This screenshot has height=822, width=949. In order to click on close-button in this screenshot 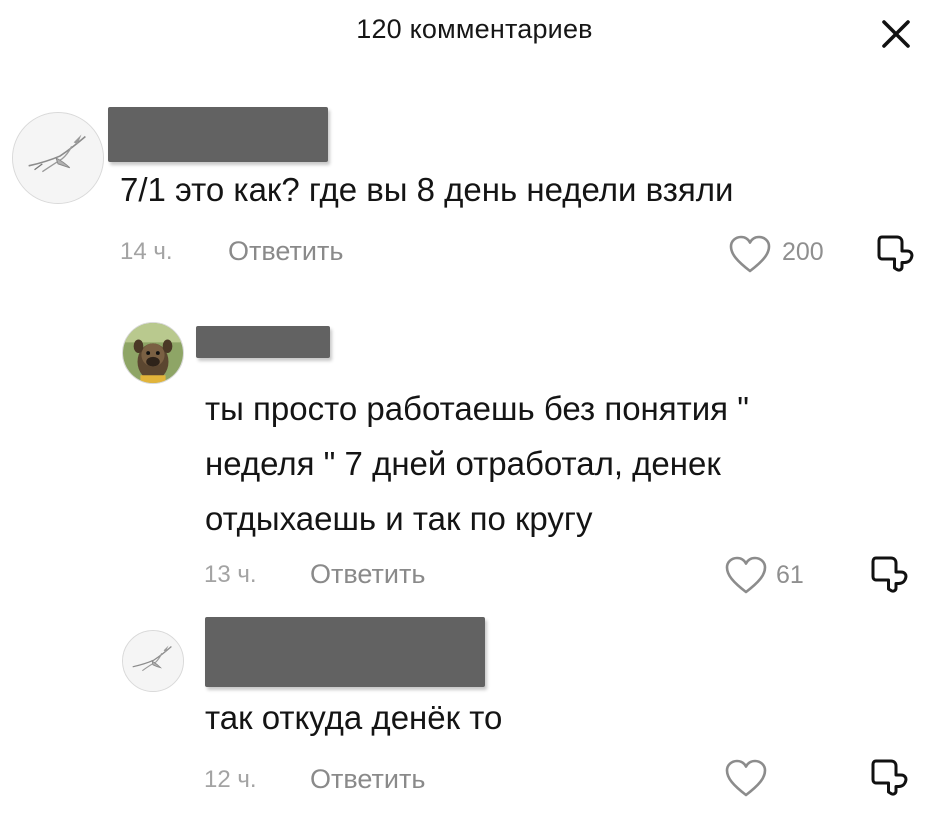, I will do `click(896, 34)`.